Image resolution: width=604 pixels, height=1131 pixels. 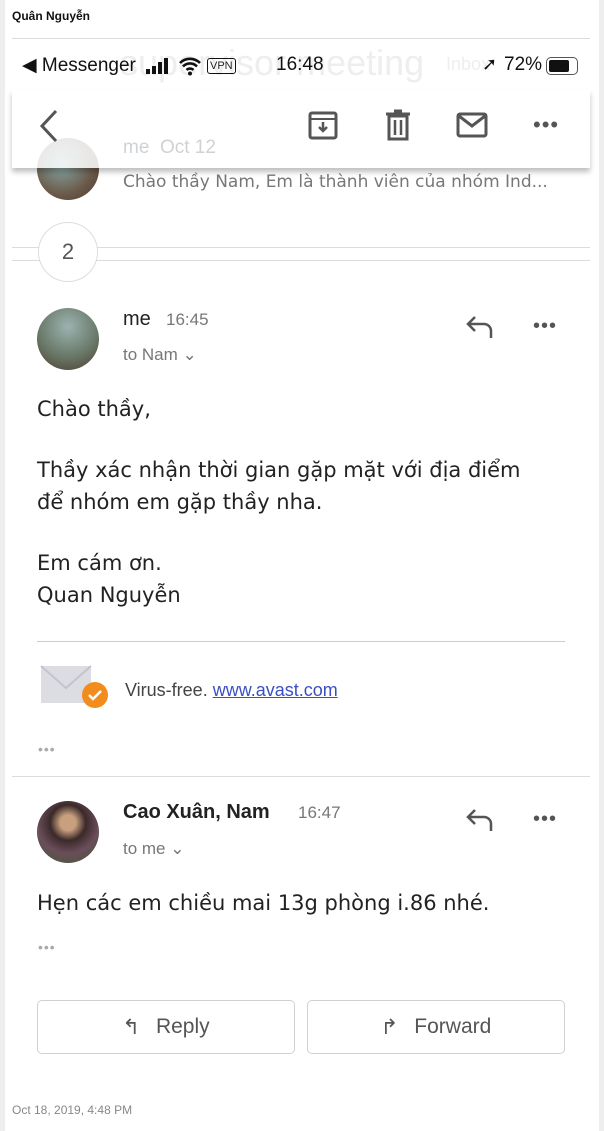 What do you see at coordinates (159, 68) in the screenshot?
I see `signal-icon` at bounding box center [159, 68].